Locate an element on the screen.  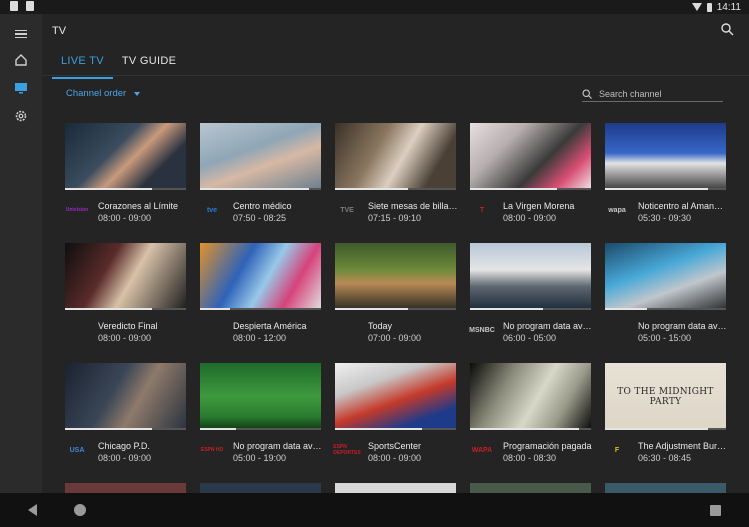
channel-logo-icon: Univision is located at coordinates (77, 210).